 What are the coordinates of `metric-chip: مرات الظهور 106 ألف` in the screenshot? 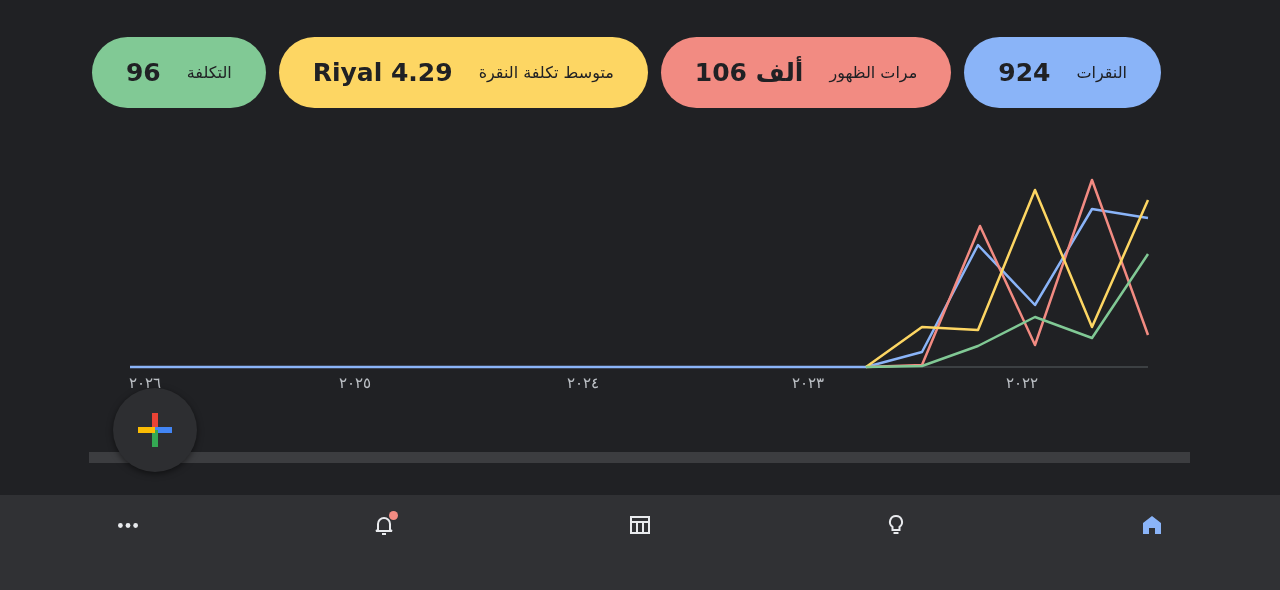 It's located at (806, 72).